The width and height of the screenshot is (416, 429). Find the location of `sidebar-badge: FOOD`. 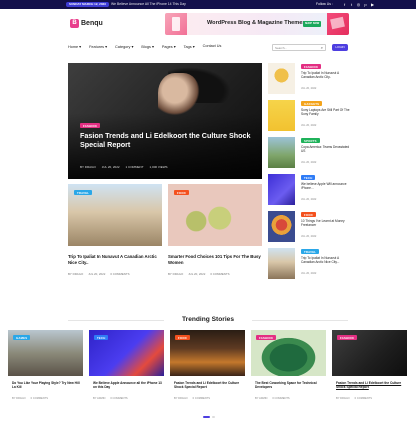

sidebar-badge: FOOD is located at coordinates (308, 214).